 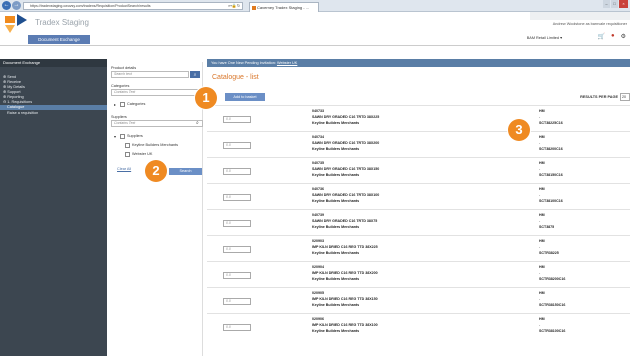 I want to click on product-code: 040735, so click(x=318, y=163).